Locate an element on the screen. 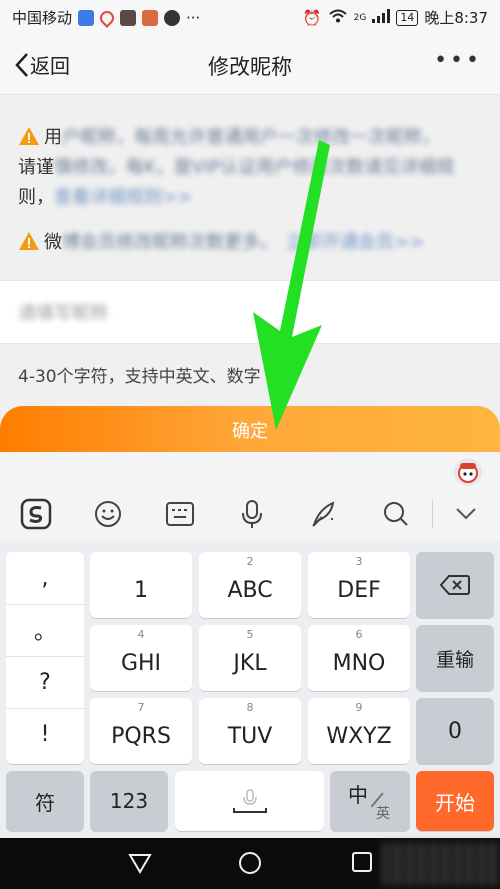 The width and height of the screenshot is (500, 889). status-bar: 中国移动 ··· ⏰ 2G 14 晚上8:37 is located at coordinates (250, 17).